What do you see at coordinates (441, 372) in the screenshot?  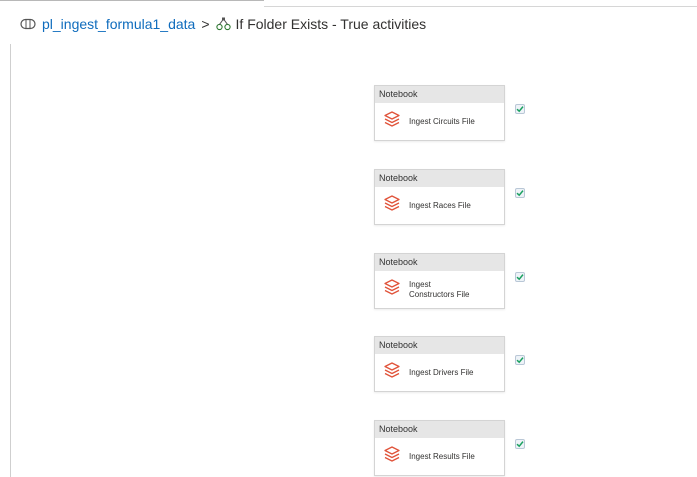 I see `activity-name: Ingest Drivers File` at bounding box center [441, 372].